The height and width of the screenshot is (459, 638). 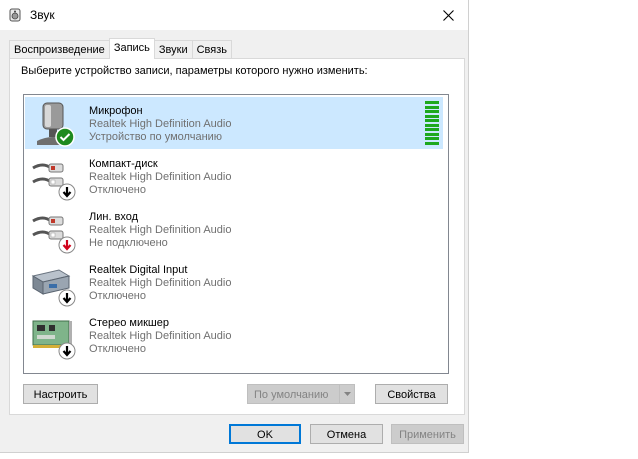 What do you see at coordinates (212, 49) in the screenshot?
I see `tab-communications: Связь` at bounding box center [212, 49].